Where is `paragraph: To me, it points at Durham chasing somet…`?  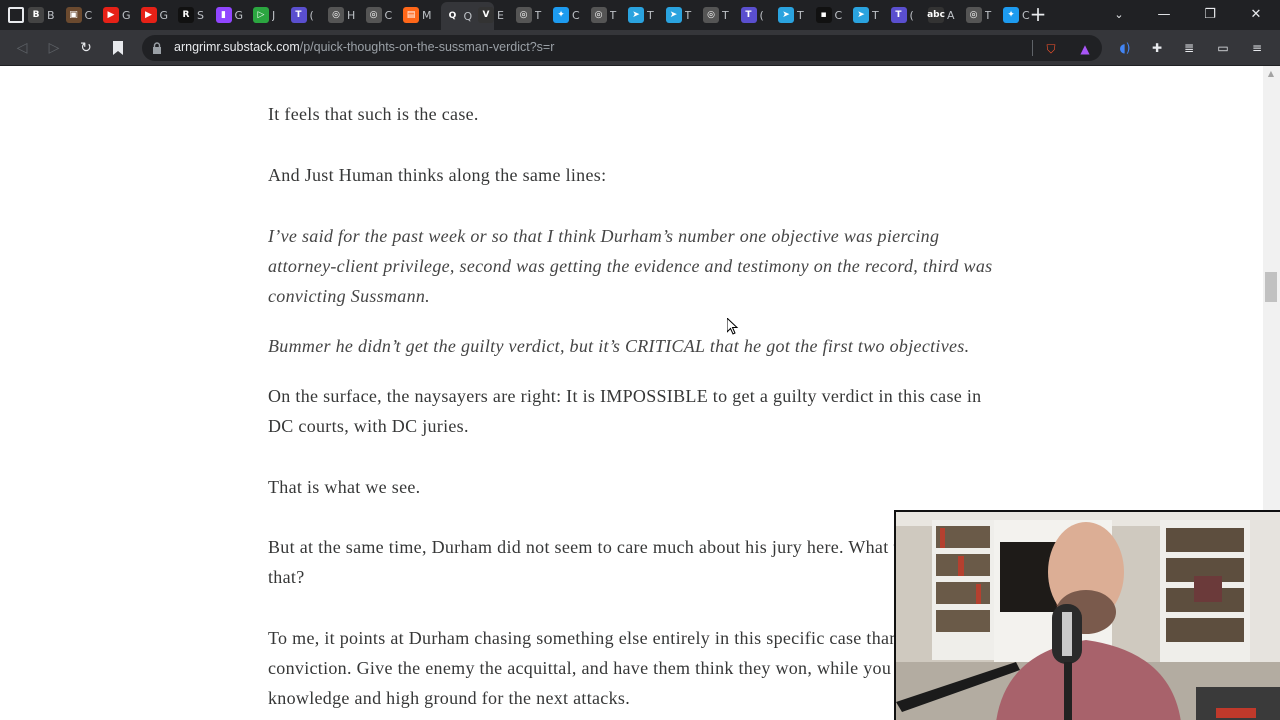 paragraph: To me, it points at Durham chasing somet… is located at coordinates (621, 668).